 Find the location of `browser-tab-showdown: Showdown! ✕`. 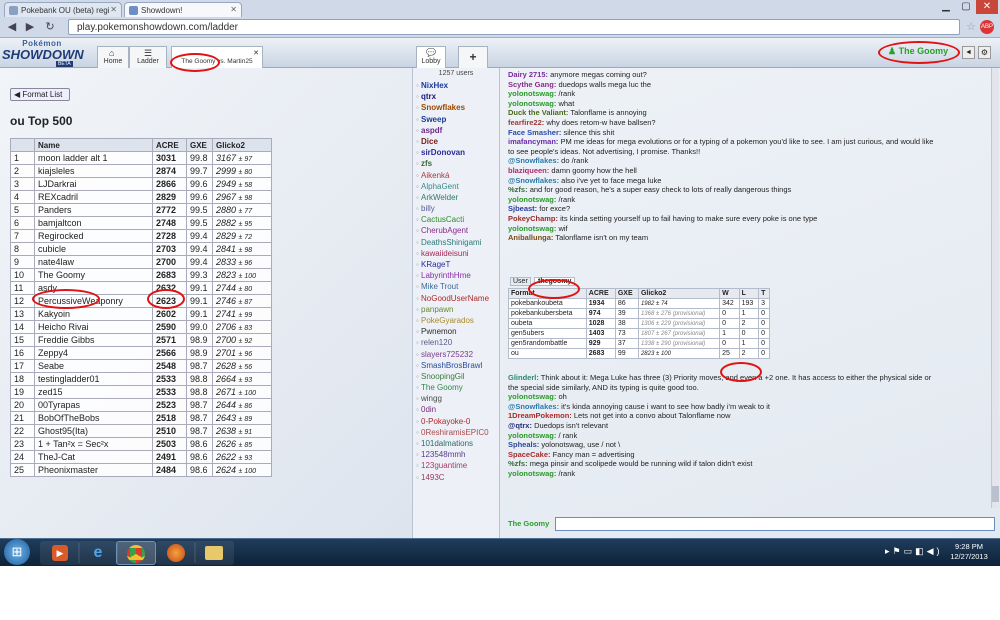

browser-tab-showdown: Showdown! ✕ is located at coordinates (183, 9).